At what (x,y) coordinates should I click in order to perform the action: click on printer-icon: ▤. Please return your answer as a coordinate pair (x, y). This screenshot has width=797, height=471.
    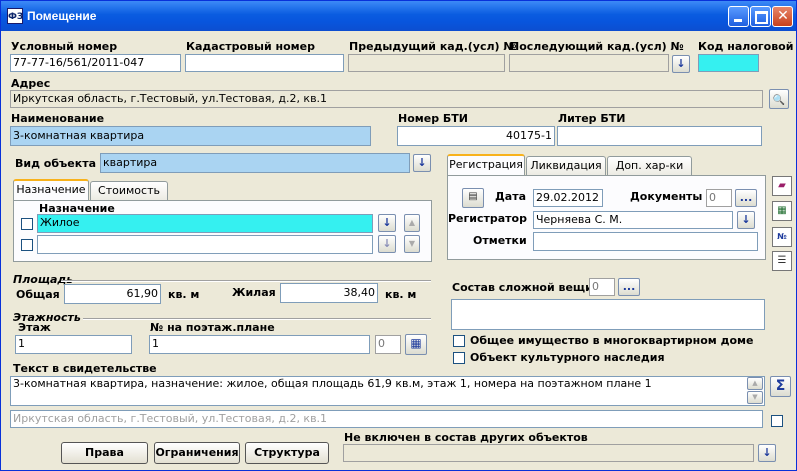
    Looking at the image, I should click on (473, 196).